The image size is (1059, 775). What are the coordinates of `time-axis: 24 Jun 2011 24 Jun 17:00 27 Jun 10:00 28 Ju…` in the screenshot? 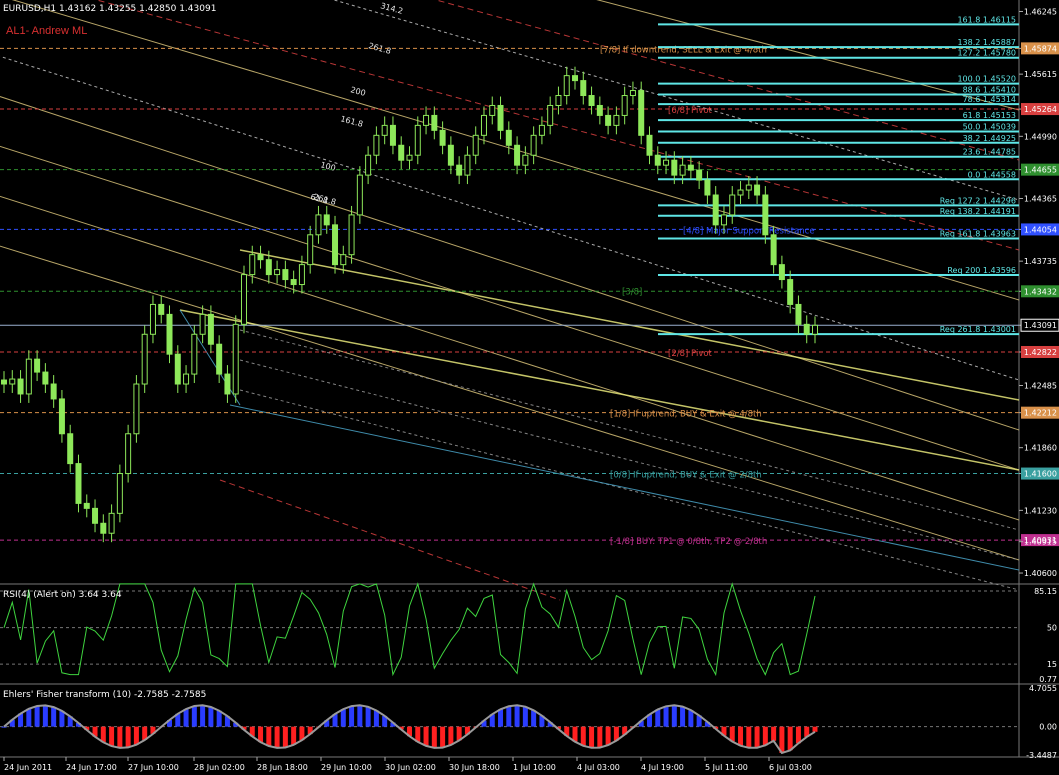 It's located at (407, 764).